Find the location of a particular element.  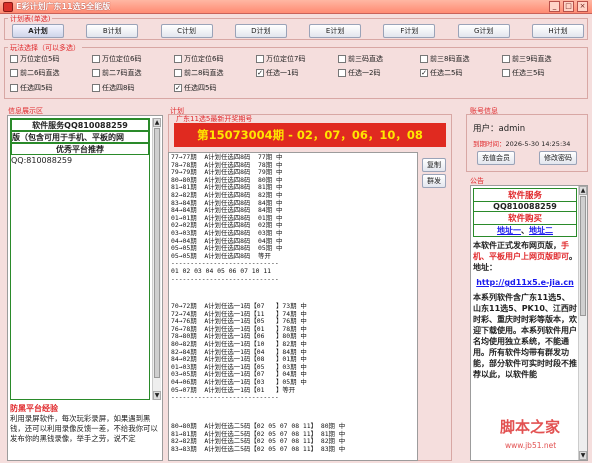

mode-option-label: 任选一2码 is located at coordinates (364, 73).